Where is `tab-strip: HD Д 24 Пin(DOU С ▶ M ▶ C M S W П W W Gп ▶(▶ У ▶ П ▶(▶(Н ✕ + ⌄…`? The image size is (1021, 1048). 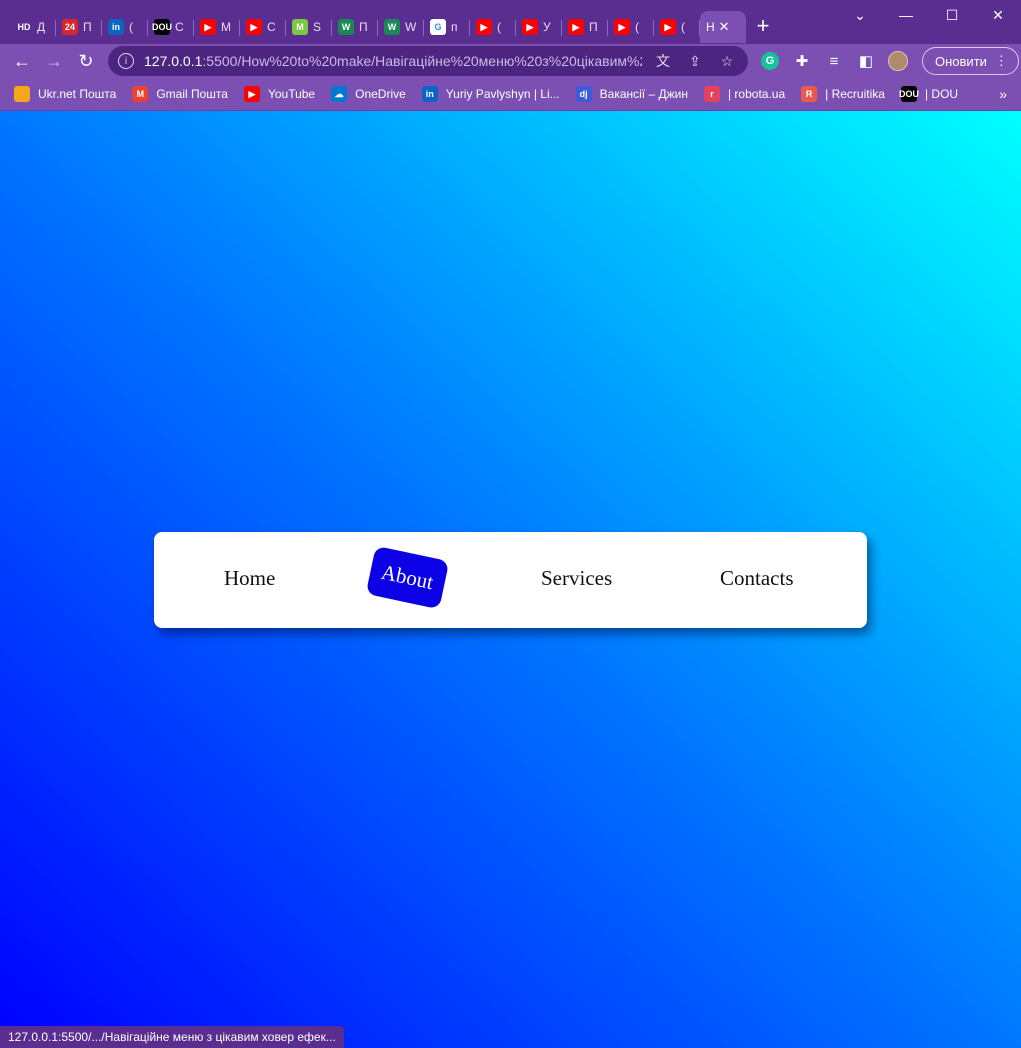 tab-strip: HD Д 24 Пin(DOU С ▶ M ▶ C M S W П W W Gп ▶(▶ У ▶ П ▶(▶(Н ✕ + ⌄… is located at coordinates (510, 22).